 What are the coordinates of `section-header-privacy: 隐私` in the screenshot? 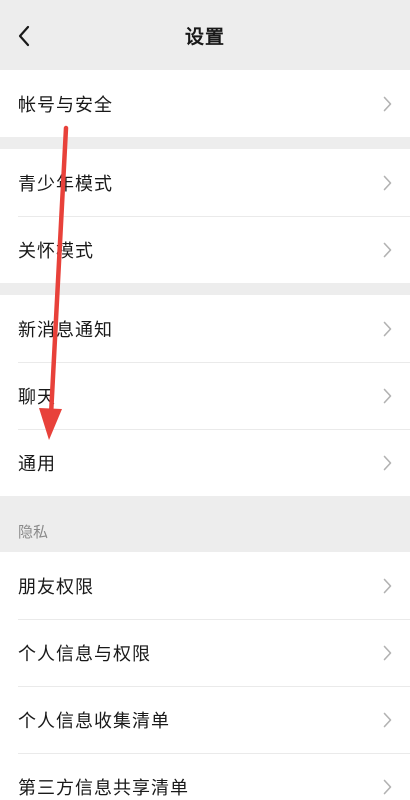 It's located at (33, 532).